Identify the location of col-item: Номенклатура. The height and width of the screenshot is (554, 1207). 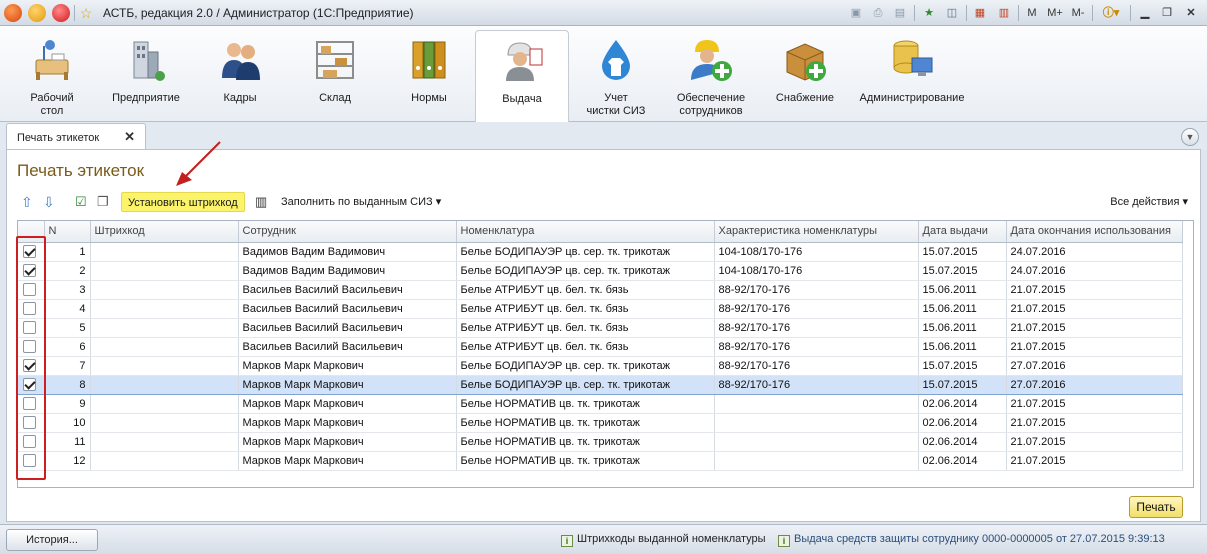
(585, 232).